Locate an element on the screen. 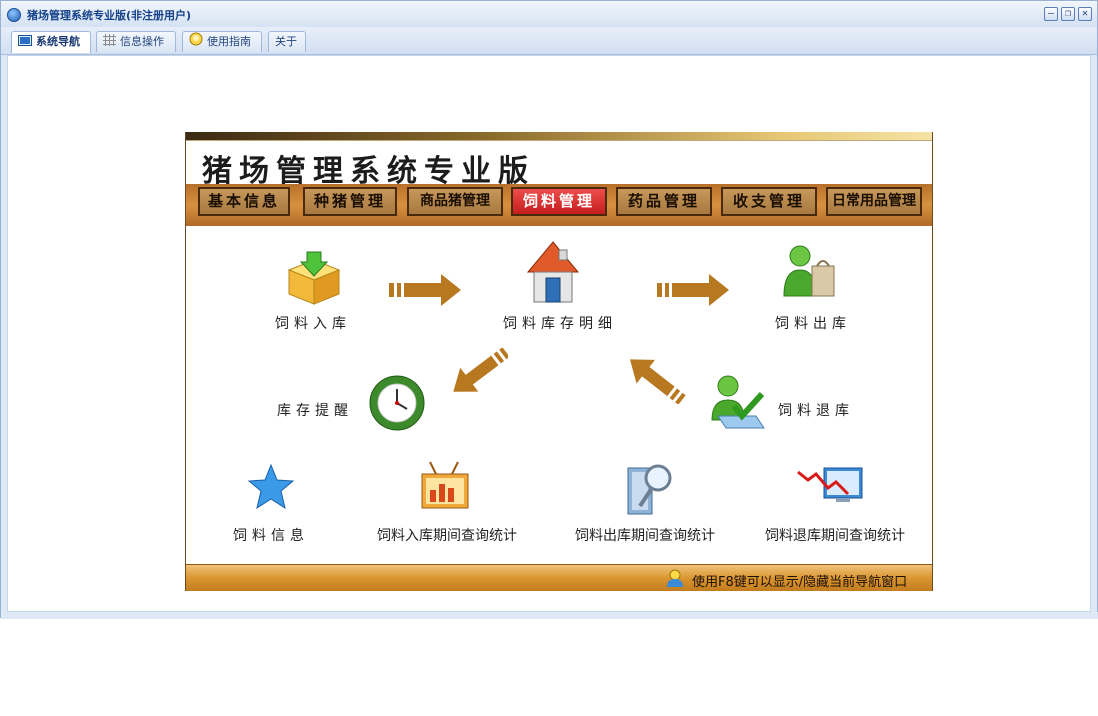 Image resolution: width=1098 pixels, height=716 pixels. star-icon is located at coordinates (271, 489).